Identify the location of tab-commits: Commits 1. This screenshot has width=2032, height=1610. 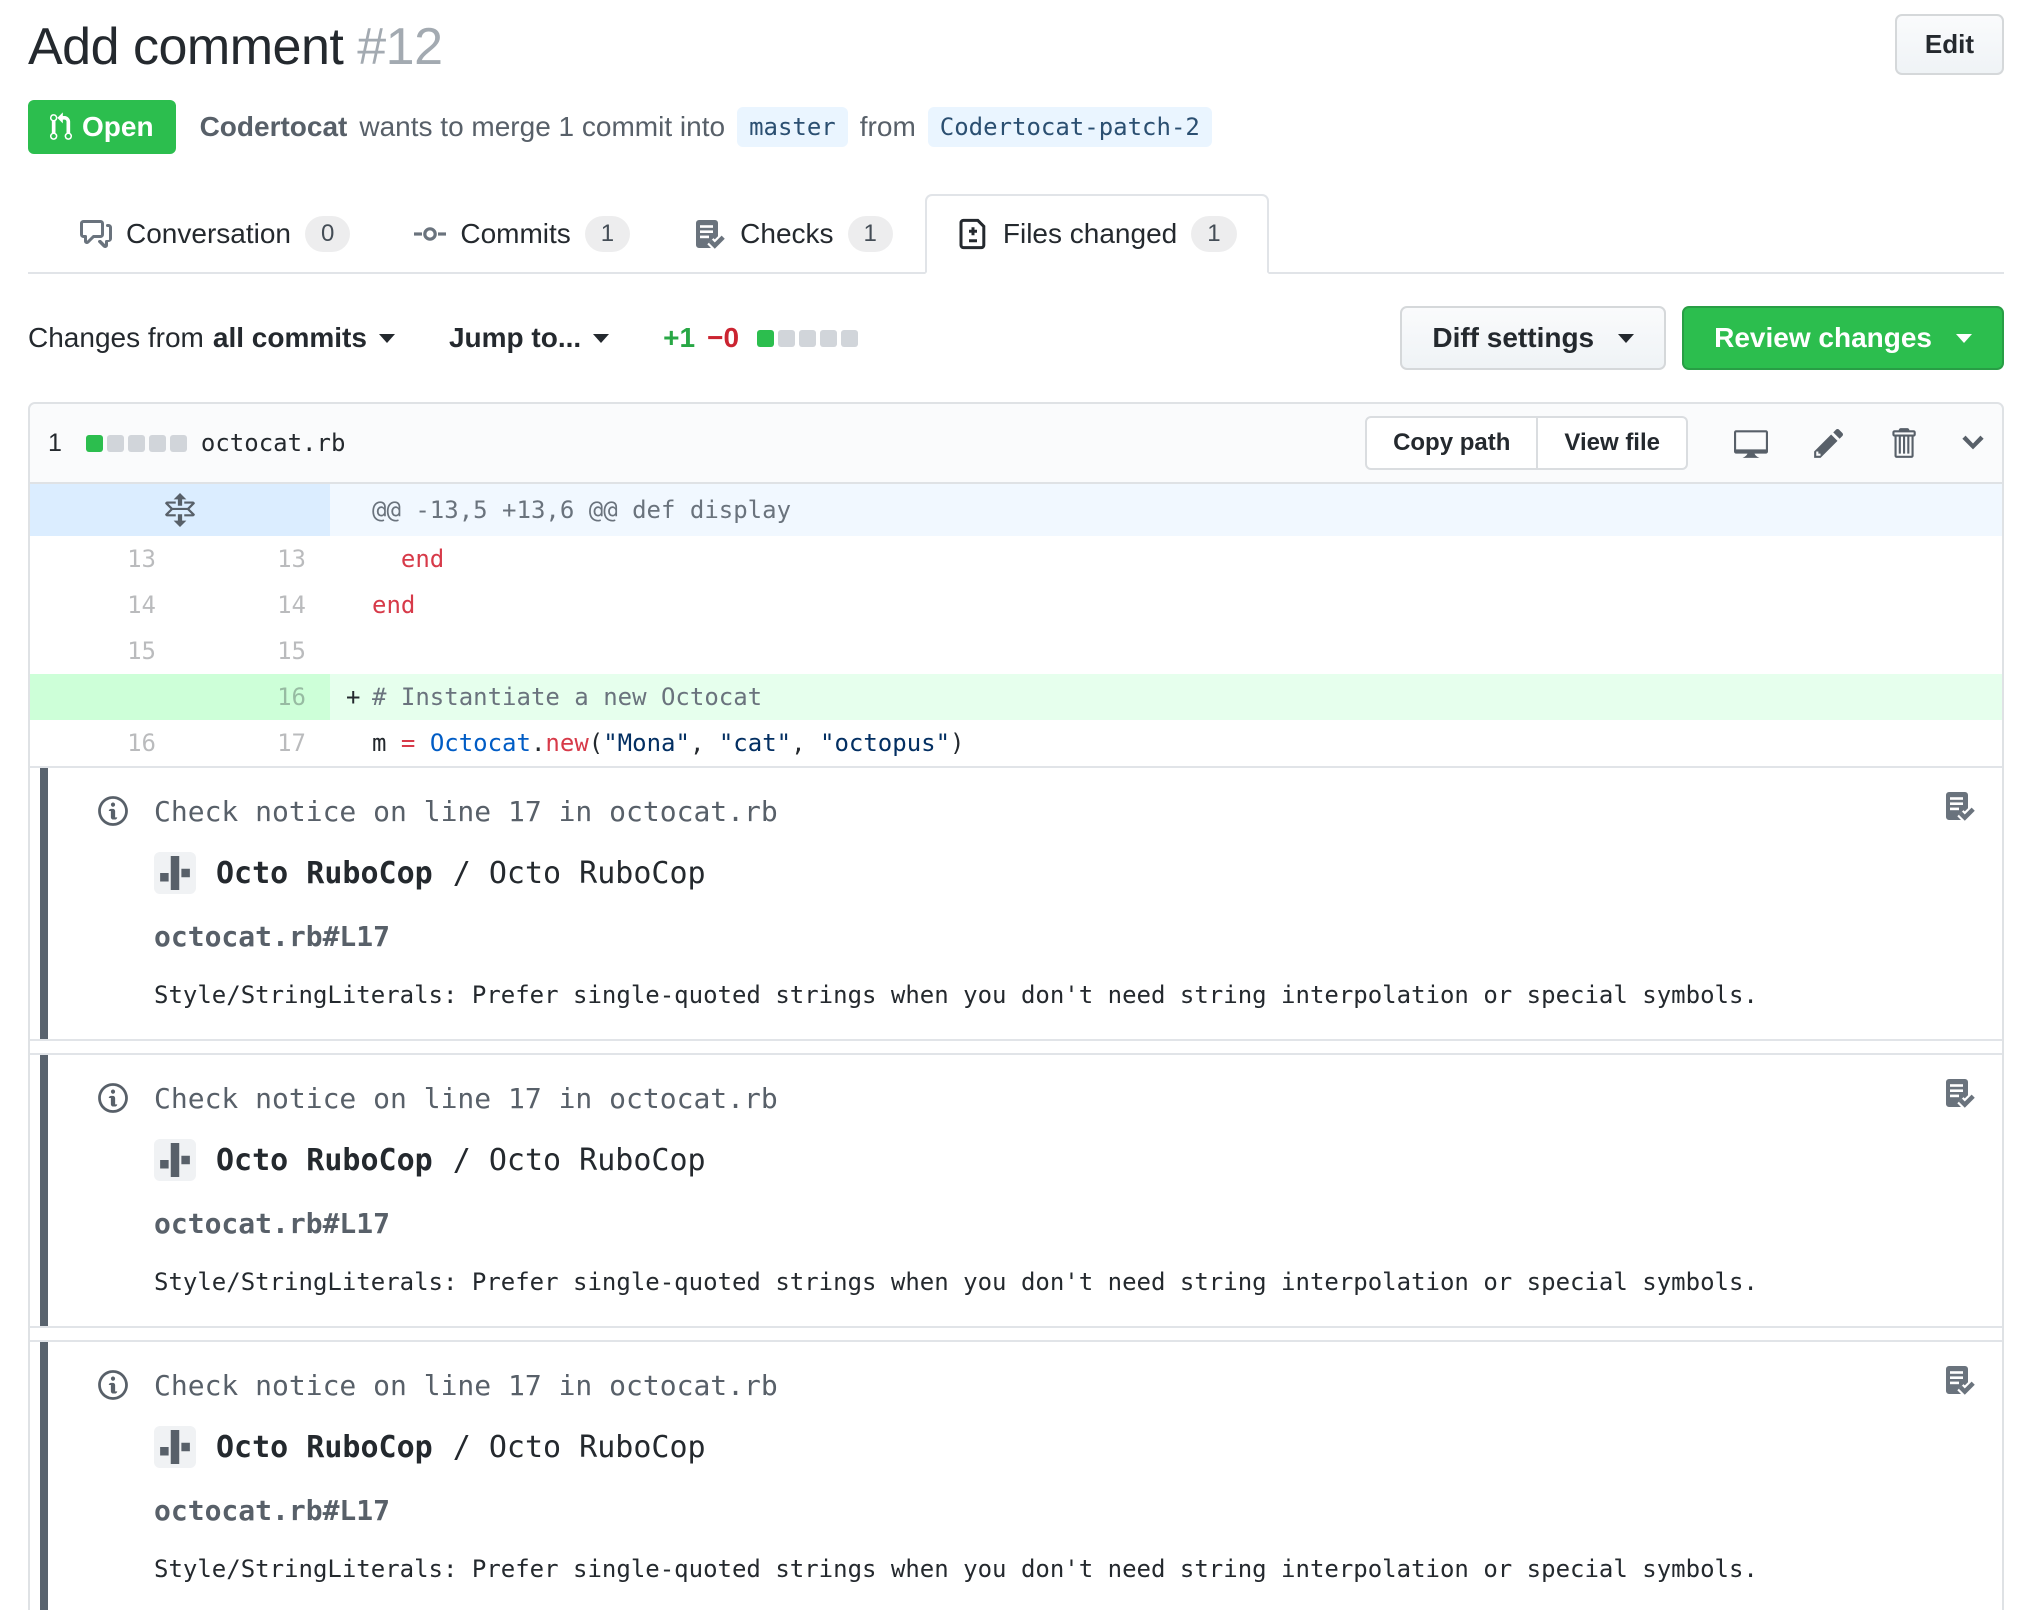
(522, 234).